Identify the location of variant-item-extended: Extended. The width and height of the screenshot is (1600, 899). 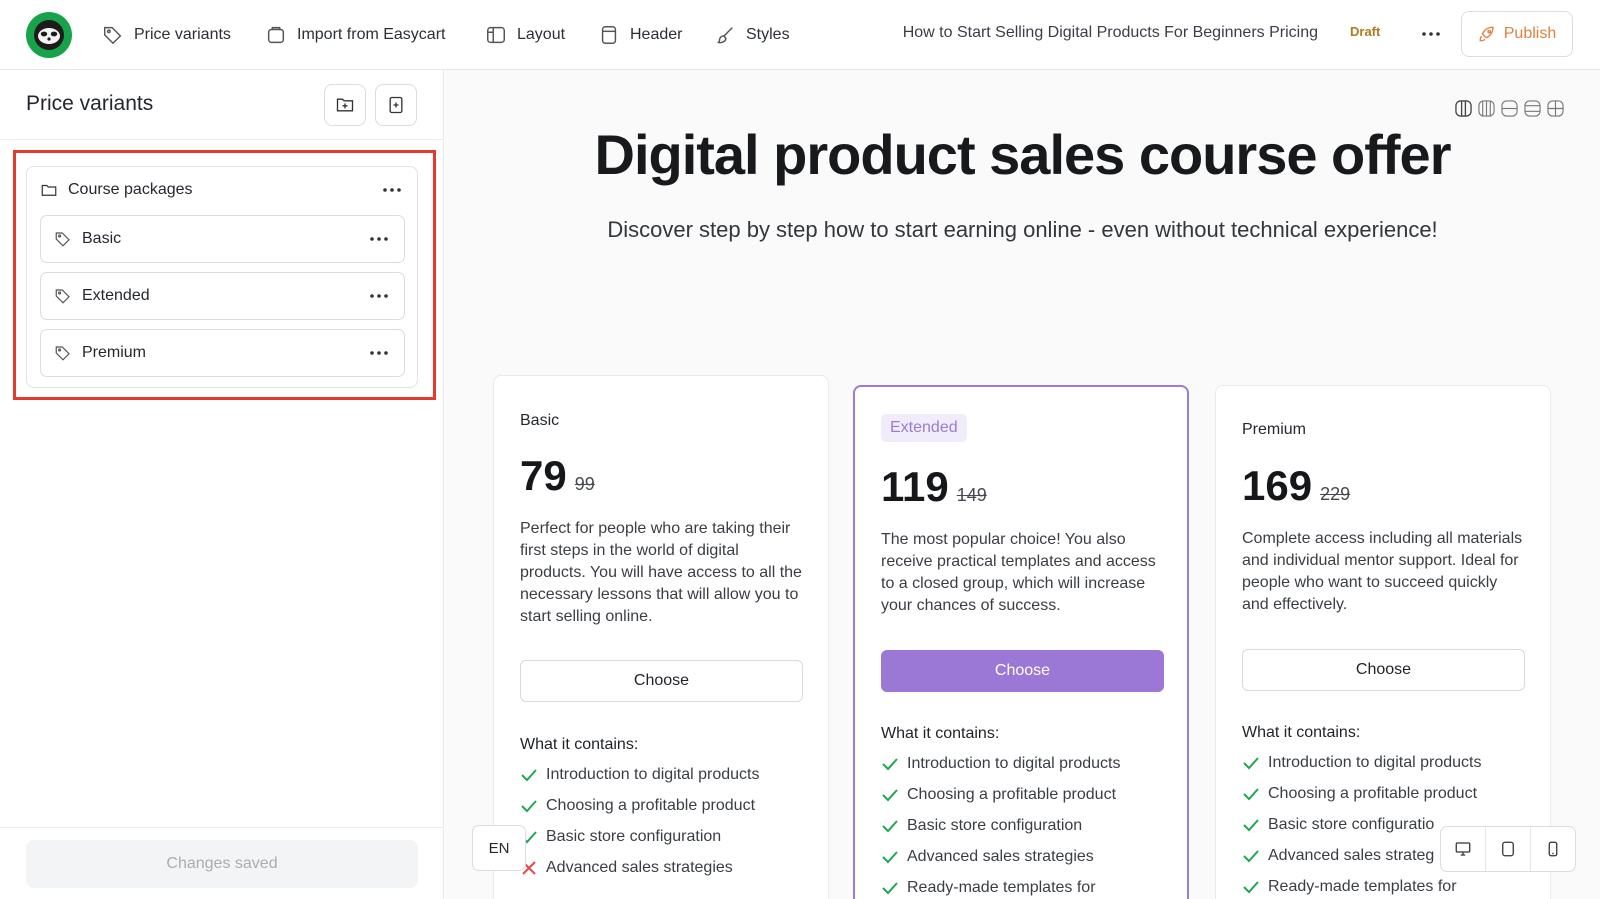
(222, 296).